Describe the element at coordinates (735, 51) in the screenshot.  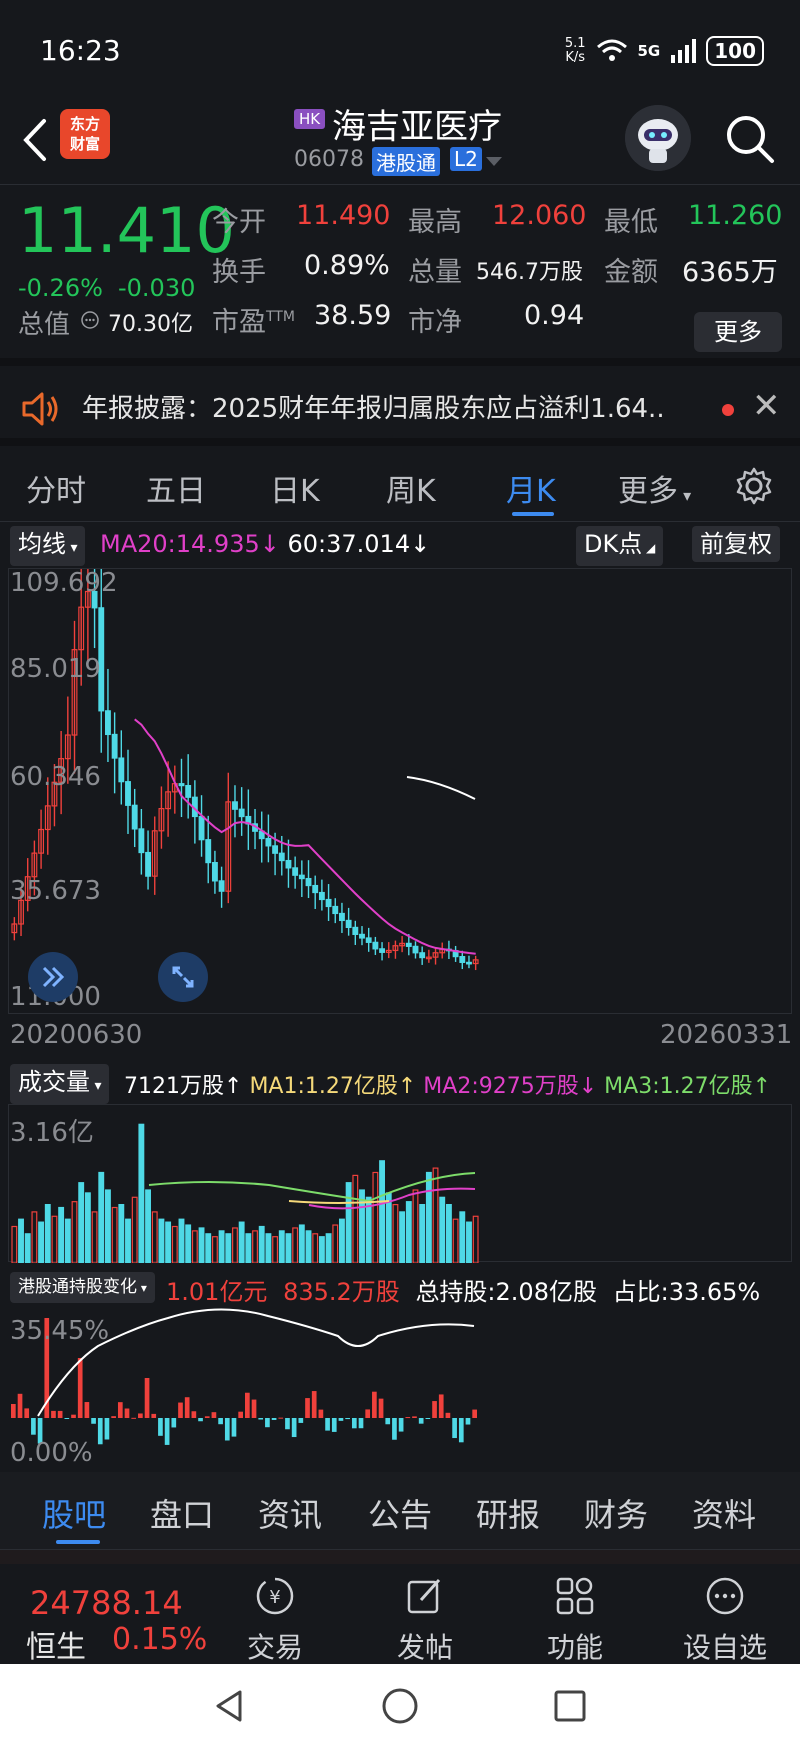
I see `battery-icon: 100` at that location.